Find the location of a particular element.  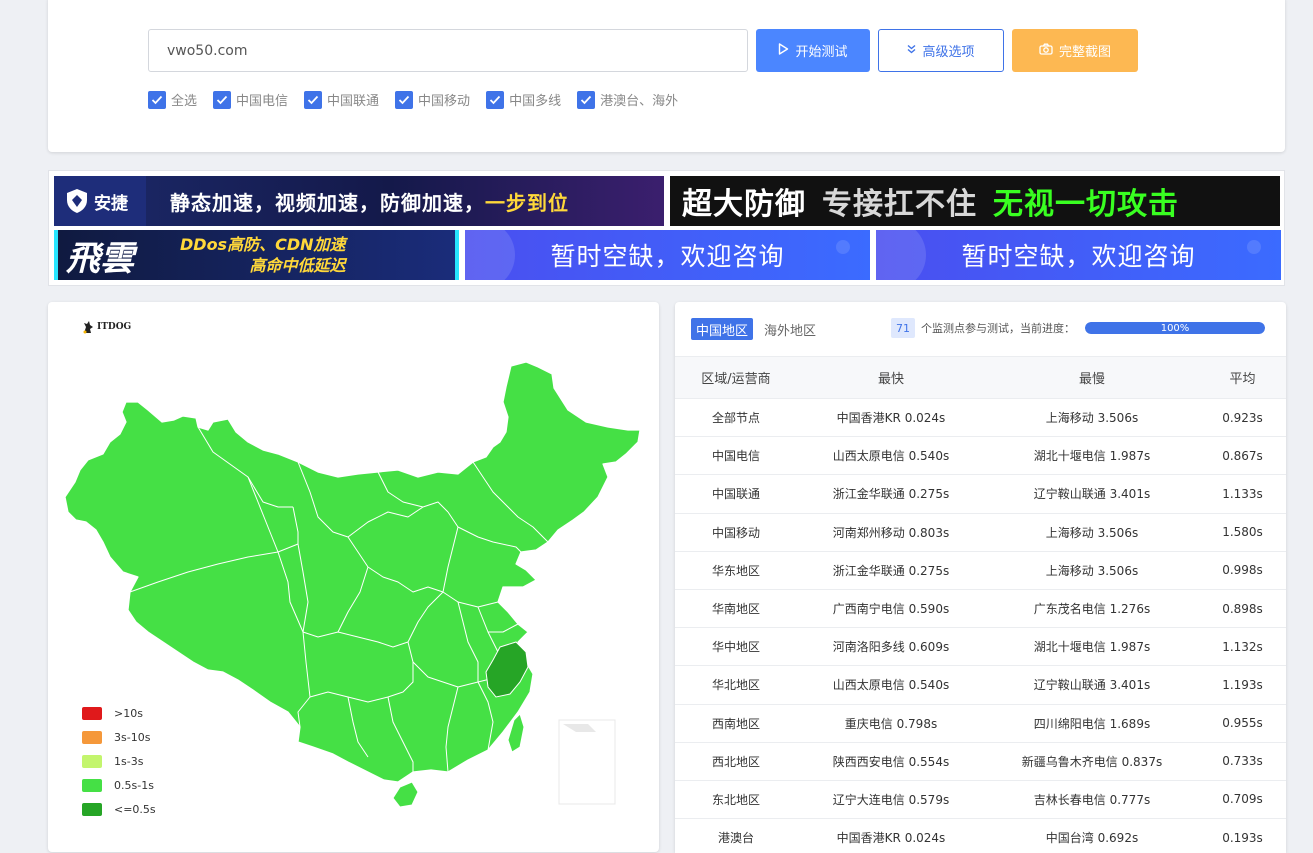

table-row: 西南地区 重庆电信 0.798s 四川绵阳电信 1.689s 0.955s is located at coordinates (980, 723).